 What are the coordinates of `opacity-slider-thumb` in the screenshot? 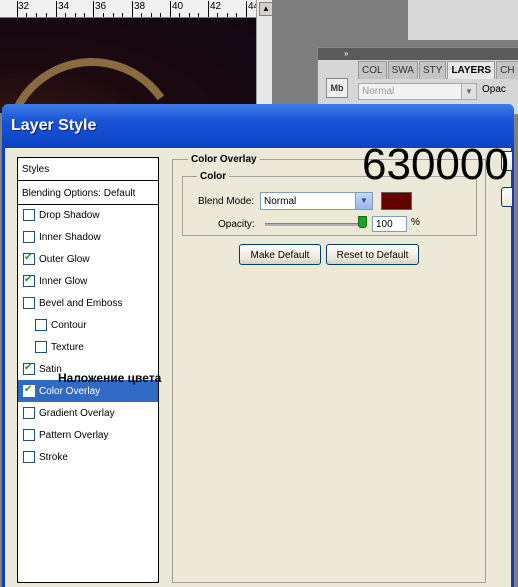 It's located at (362, 222).